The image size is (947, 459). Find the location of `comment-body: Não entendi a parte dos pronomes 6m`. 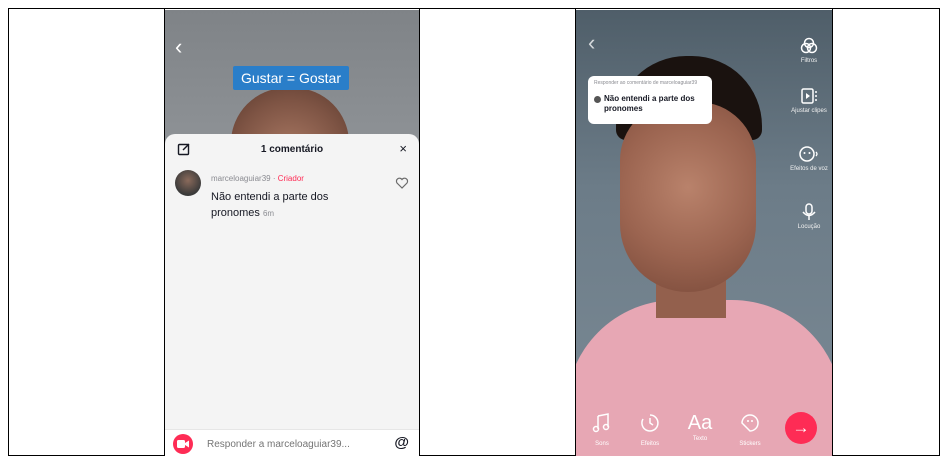

comment-body: Não entendi a parte dos pronomes 6m is located at coordinates (286, 205).